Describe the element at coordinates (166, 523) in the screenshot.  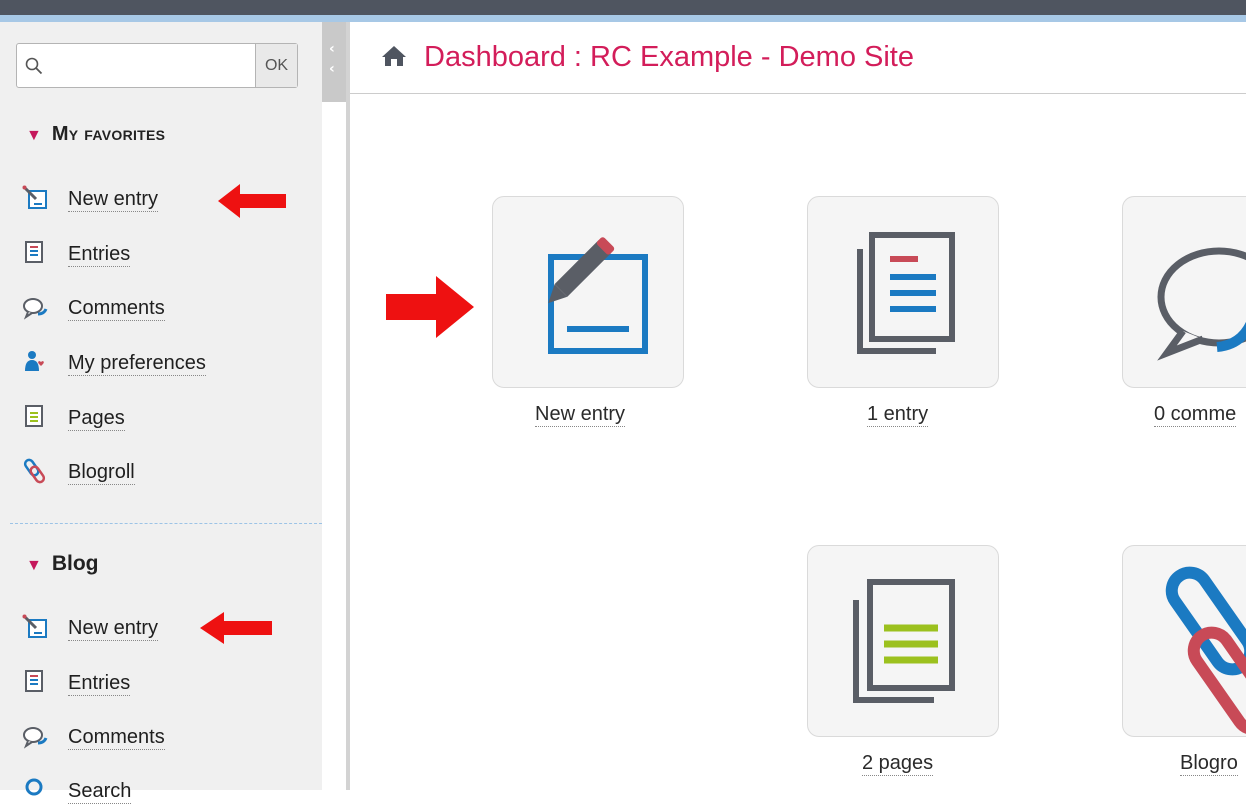
I see `section-divider` at that location.